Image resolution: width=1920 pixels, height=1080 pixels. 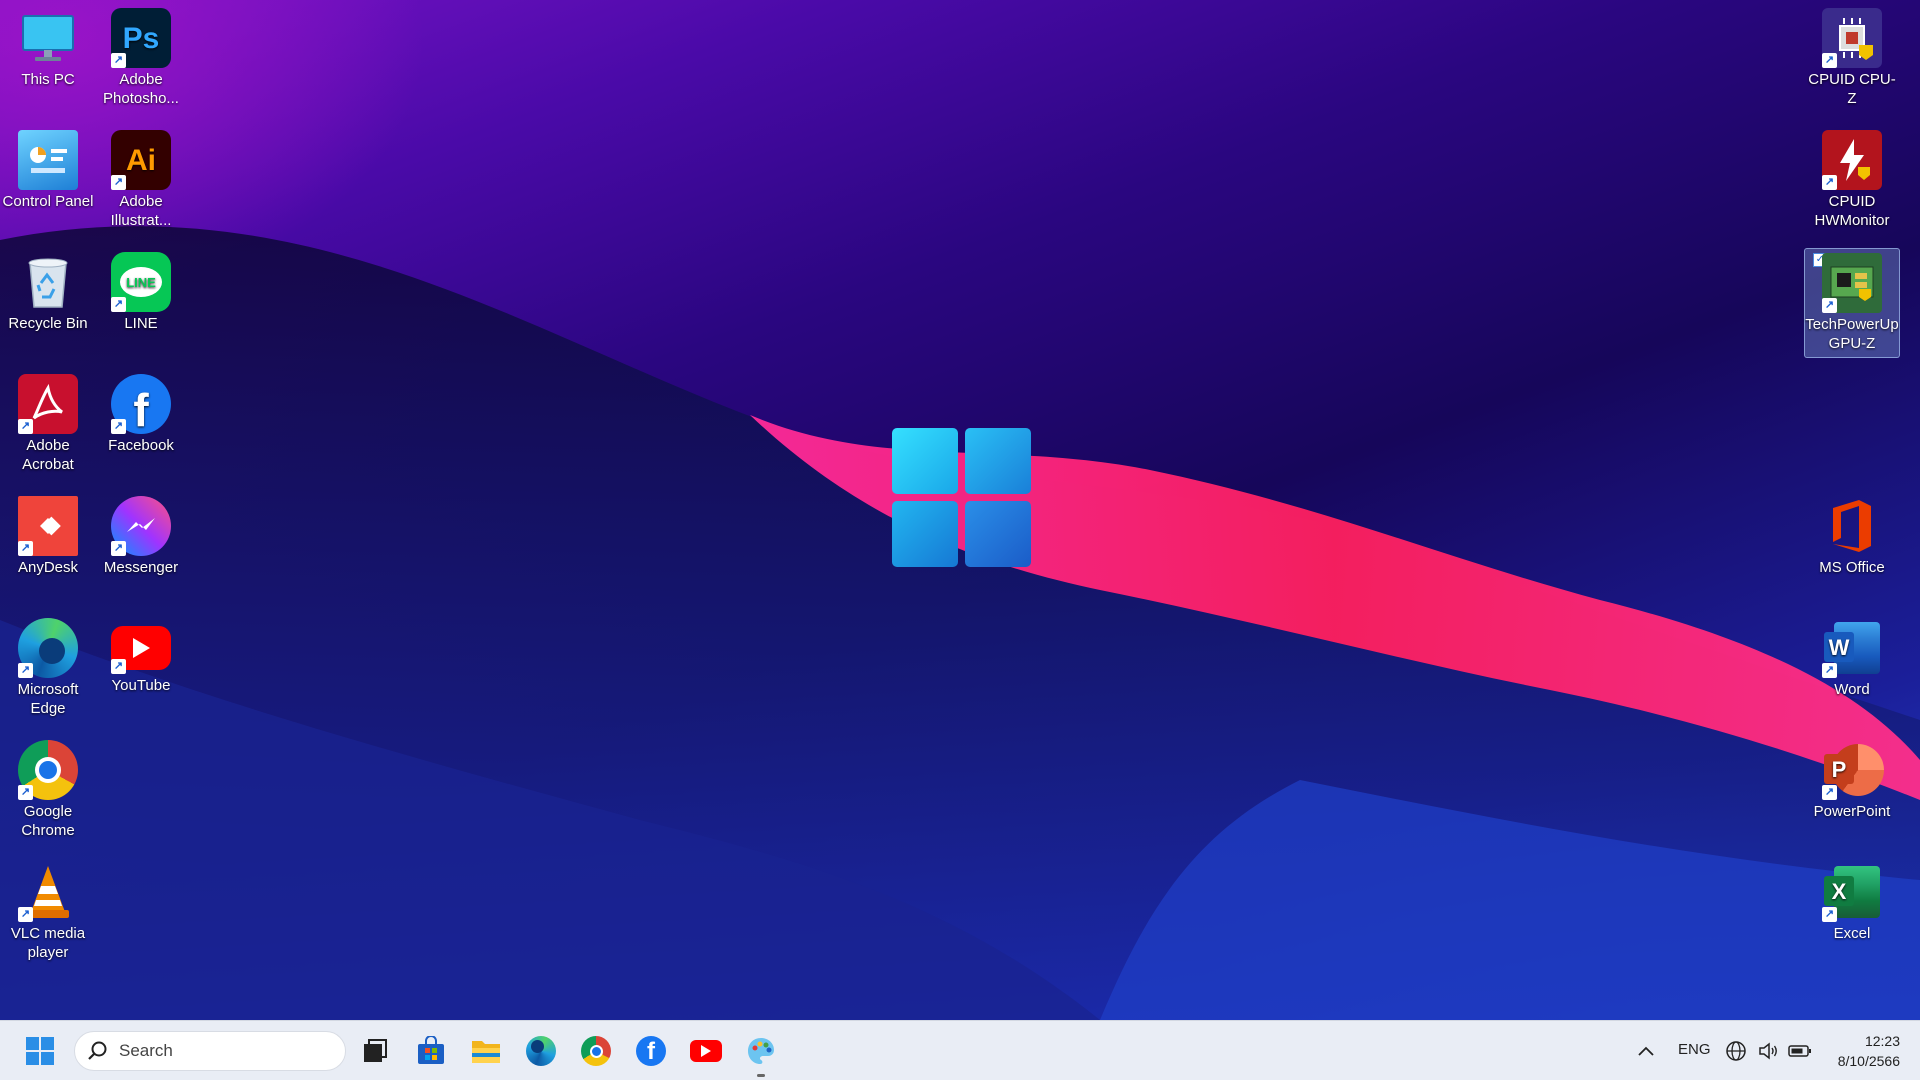 I want to click on desktop-icon-gpuz: ✓ ↗ TechPowerUp GPU-Z, so click(x=1852, y=303).